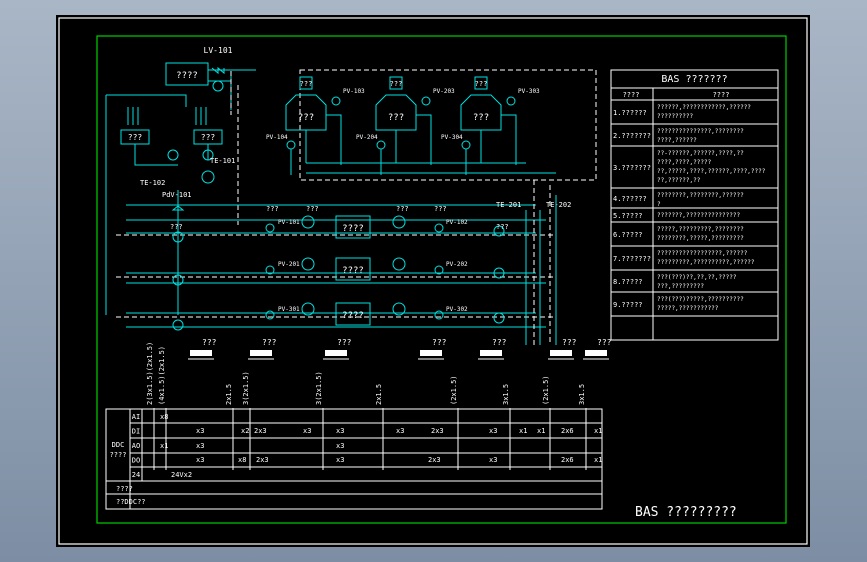 Image resolution: width=867 pixels, height=562 pixels. What do you see at coordinates (177, 195) in the screenshot?
I see `pdv101-label: PdV-101` at bounding box center [177, 195].